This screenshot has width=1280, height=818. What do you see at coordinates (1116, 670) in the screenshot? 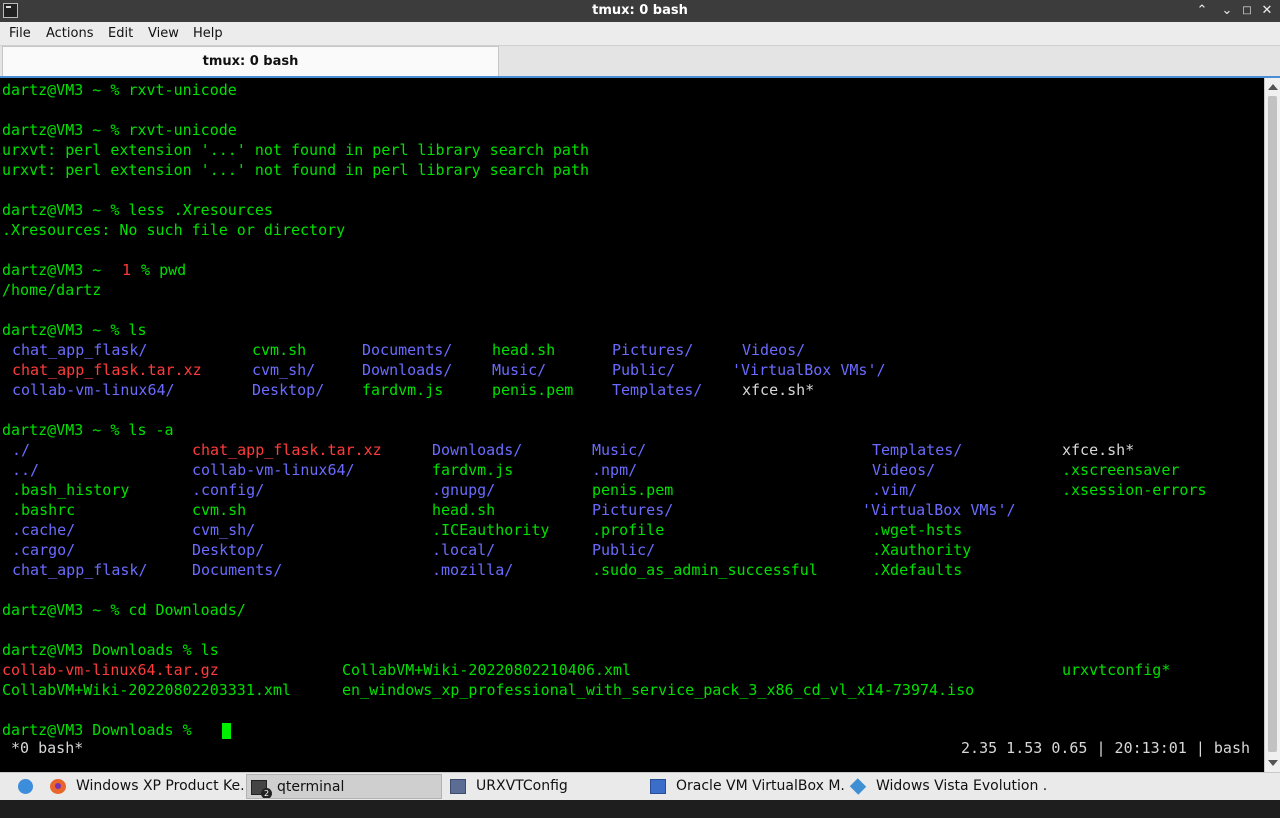
I see `terminal-text: urxvtconfig*` at bounding box center [1116, 670].